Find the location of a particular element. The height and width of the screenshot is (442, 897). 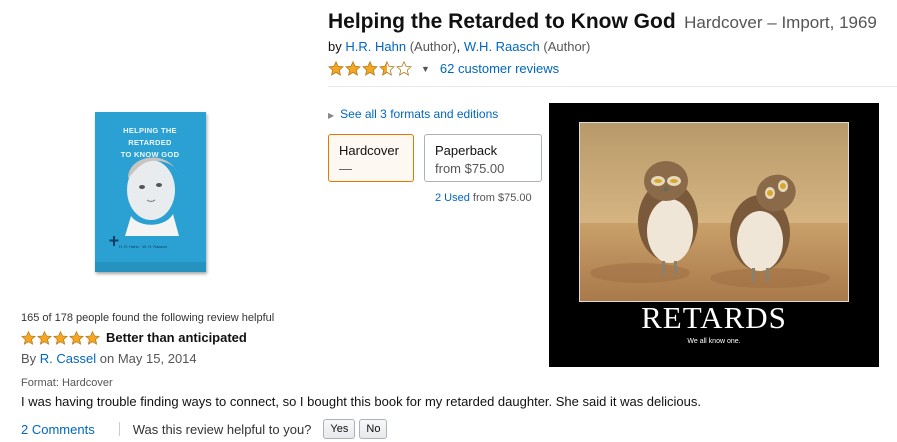

format-name: Paperback is located at coordinates (466, 150).